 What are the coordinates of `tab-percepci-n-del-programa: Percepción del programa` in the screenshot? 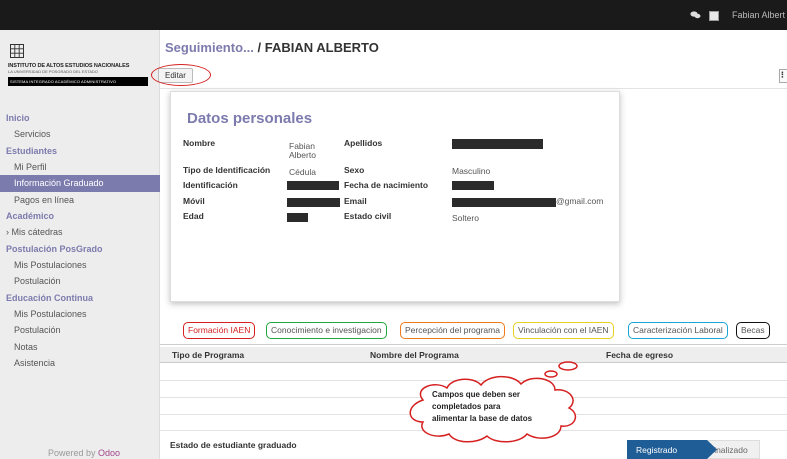 It's located at (452, 330).